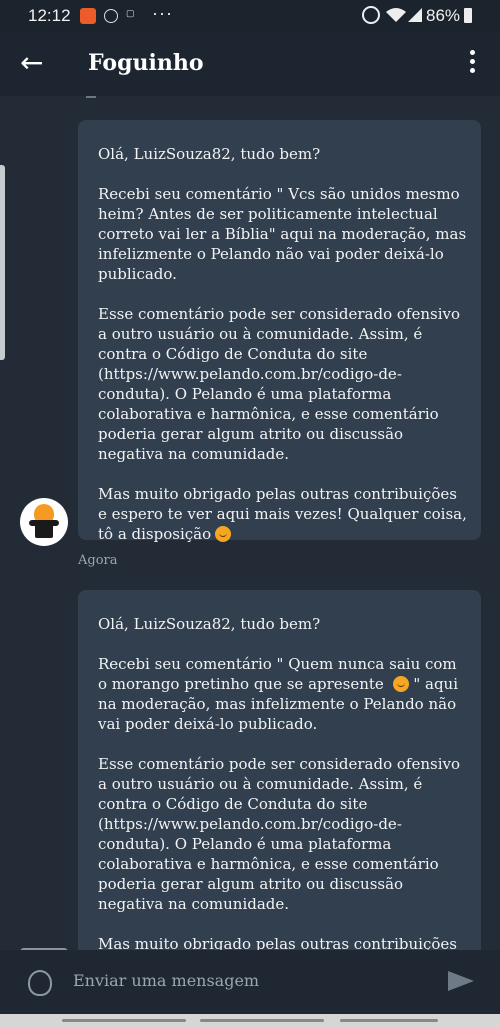  I want to click on hat-icon, so click(44, 530).